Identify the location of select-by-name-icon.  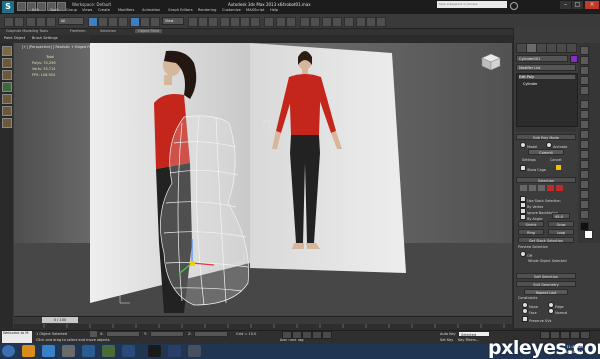
(103, 22).